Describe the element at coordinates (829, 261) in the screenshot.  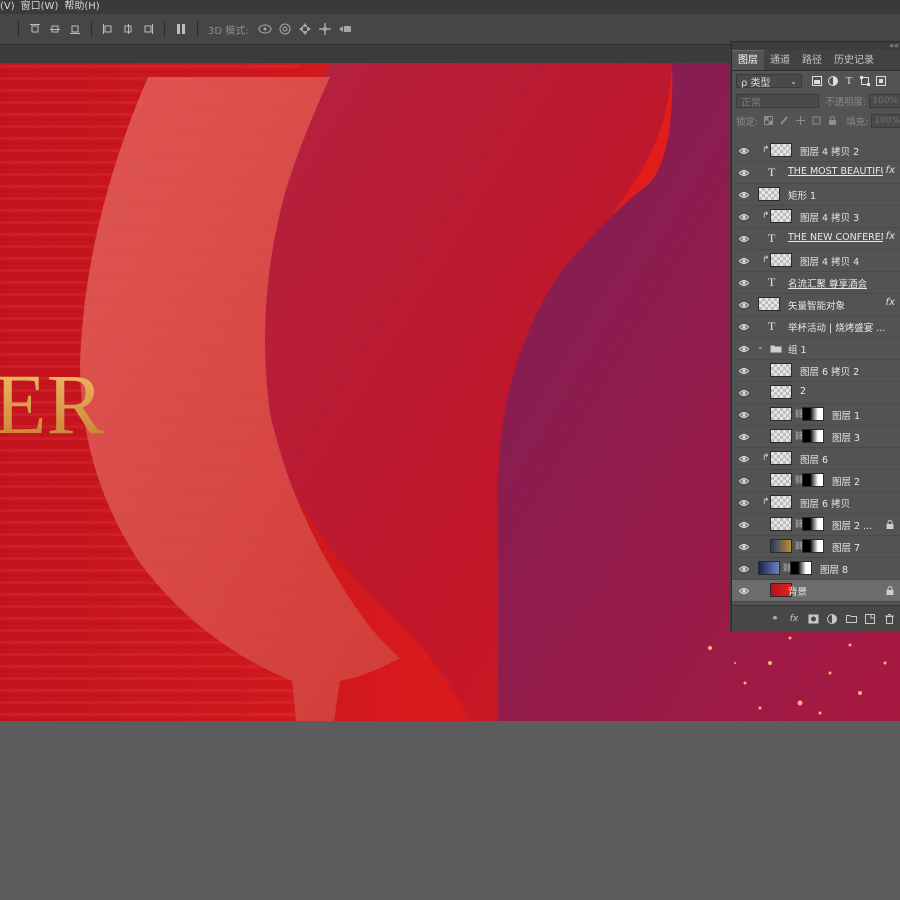
I see `layer-name: 图层 4 拷贝 4` at that location.